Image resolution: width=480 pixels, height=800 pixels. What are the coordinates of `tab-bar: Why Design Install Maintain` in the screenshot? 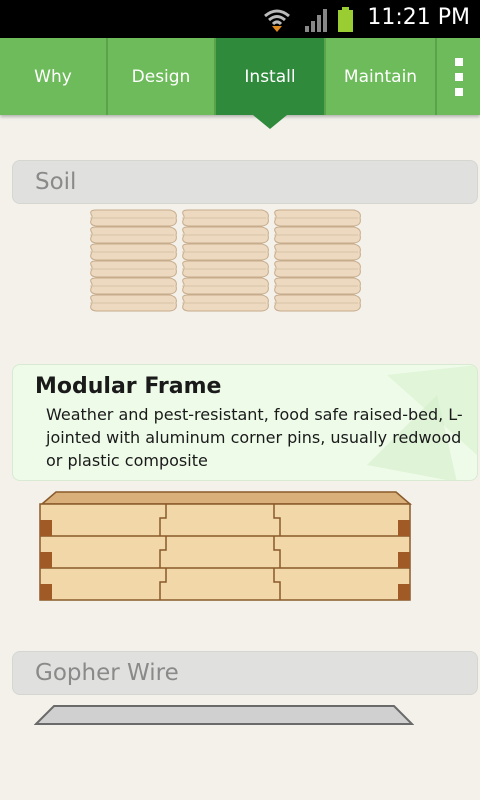 It's located at (240, 83).